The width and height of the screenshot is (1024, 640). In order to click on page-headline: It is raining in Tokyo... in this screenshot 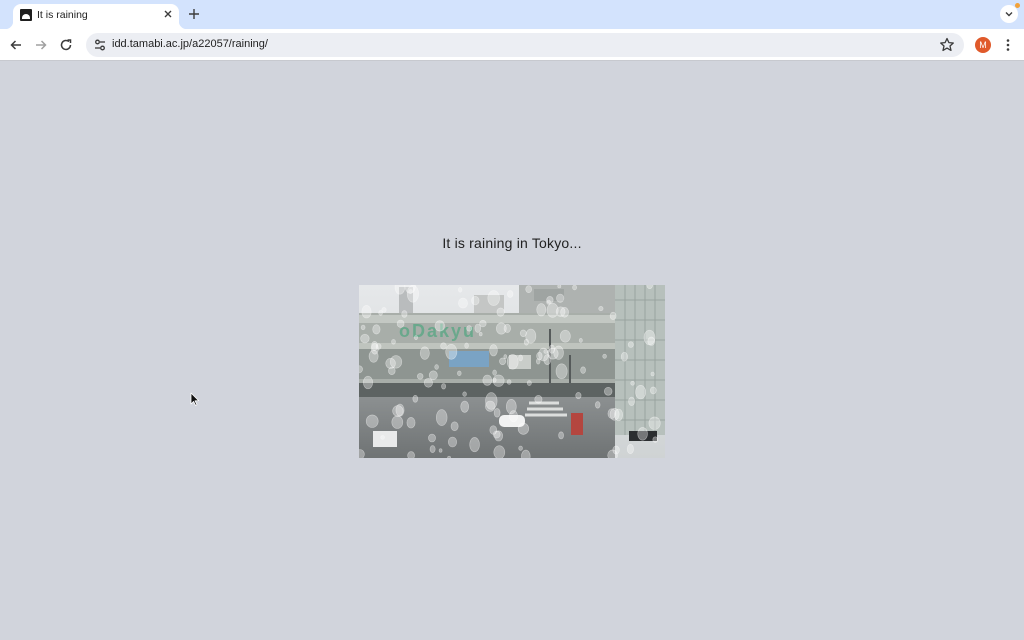, I will do `click(512, 243)`.